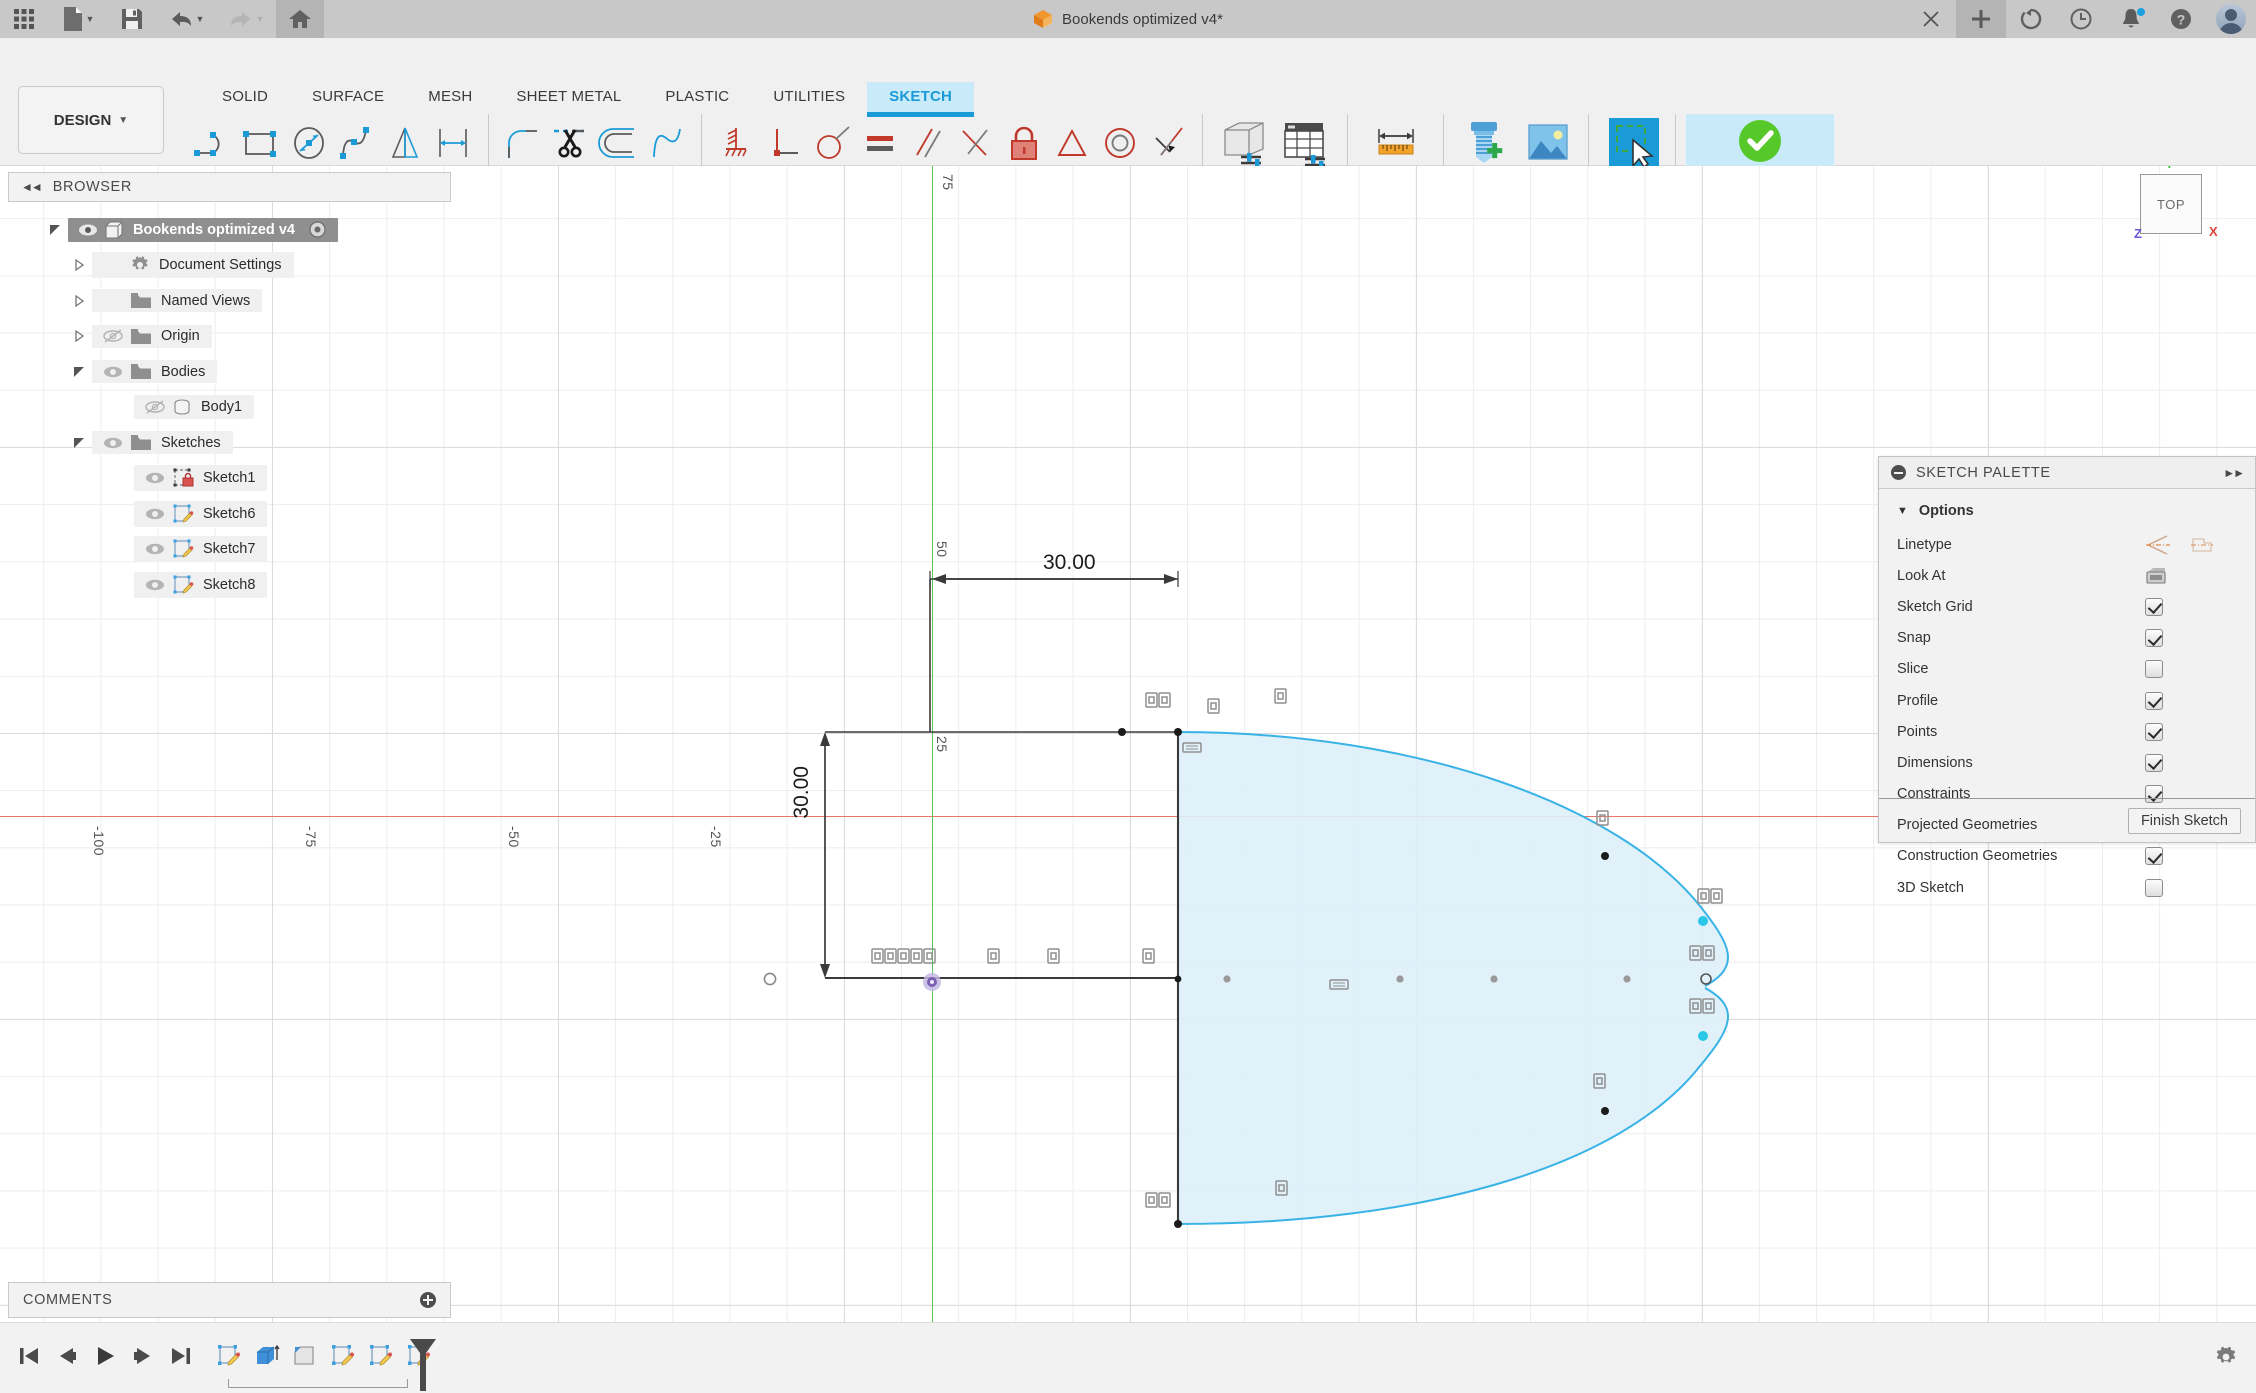  I want to click on curvature-comb-icon, so click(667, 143).